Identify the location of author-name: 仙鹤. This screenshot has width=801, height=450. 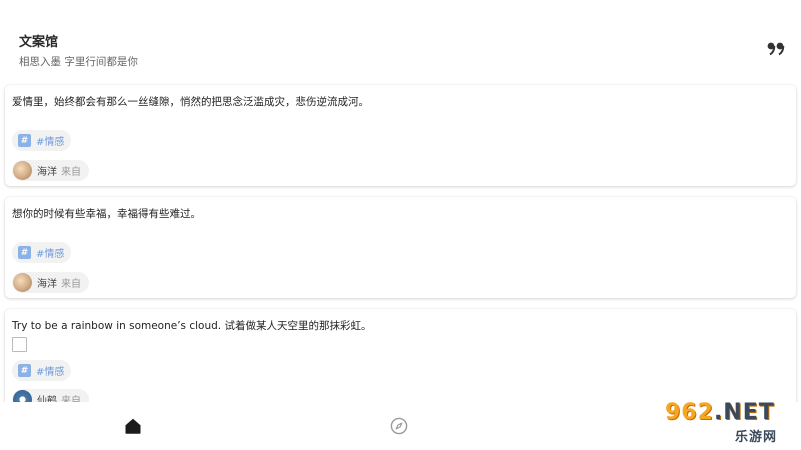
(47, 399).